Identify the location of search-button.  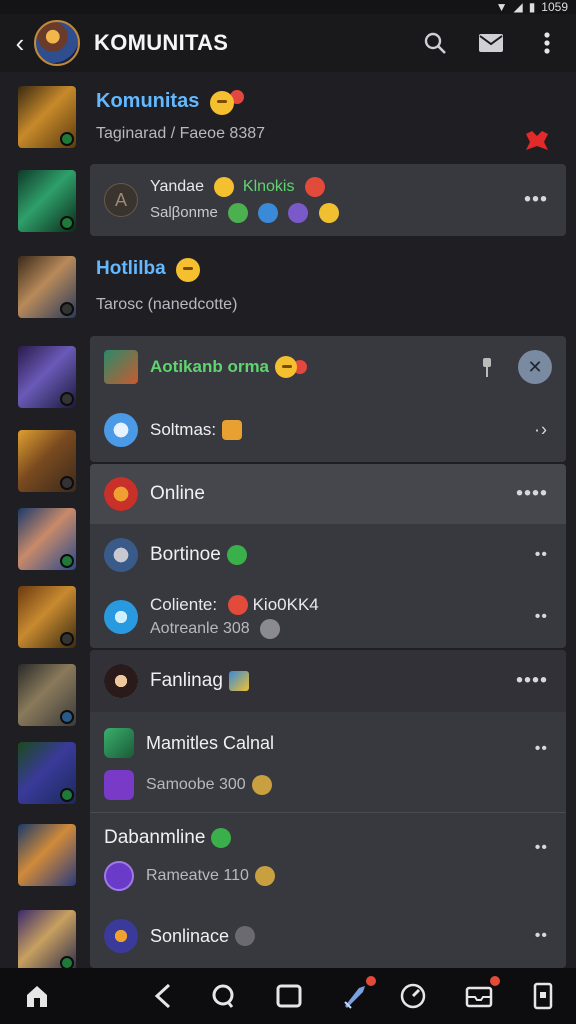
(435, 43).